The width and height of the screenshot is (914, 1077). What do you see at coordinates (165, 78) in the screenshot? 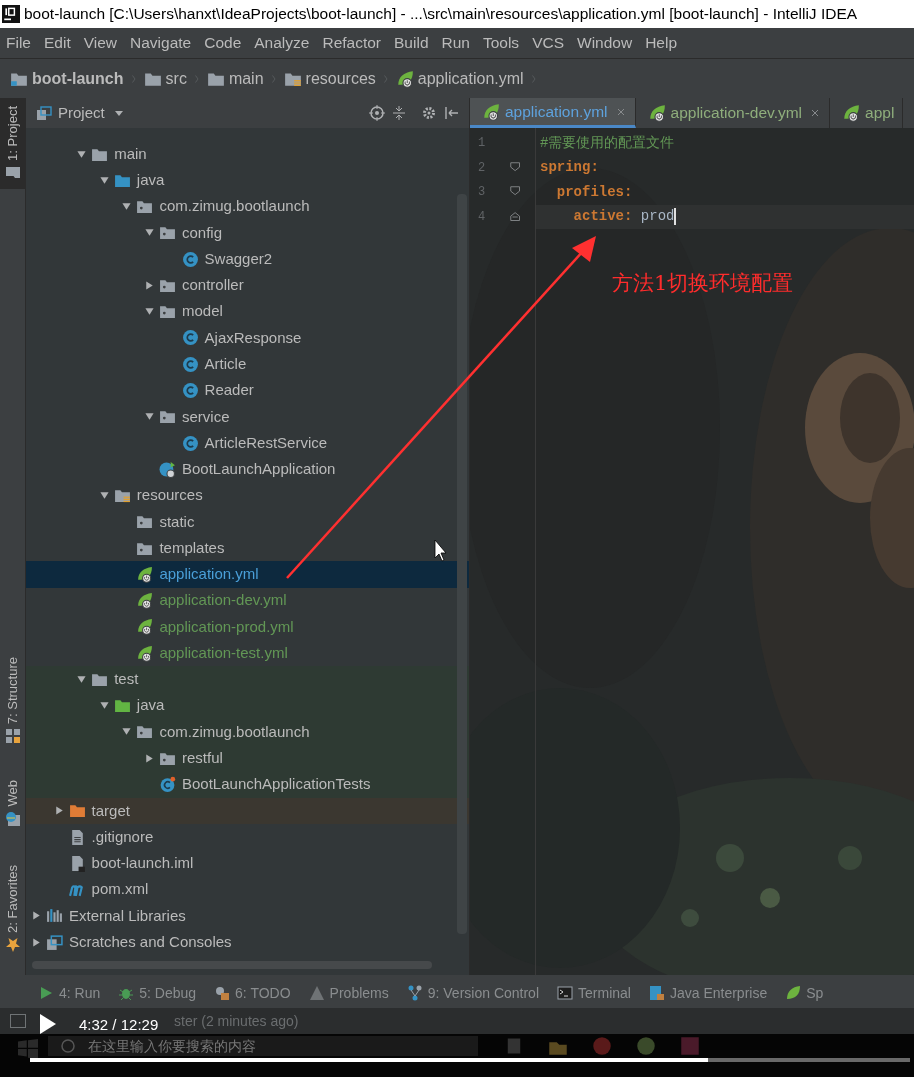
I see `breadcrumb-item: src` at bounding box center [165, 78].